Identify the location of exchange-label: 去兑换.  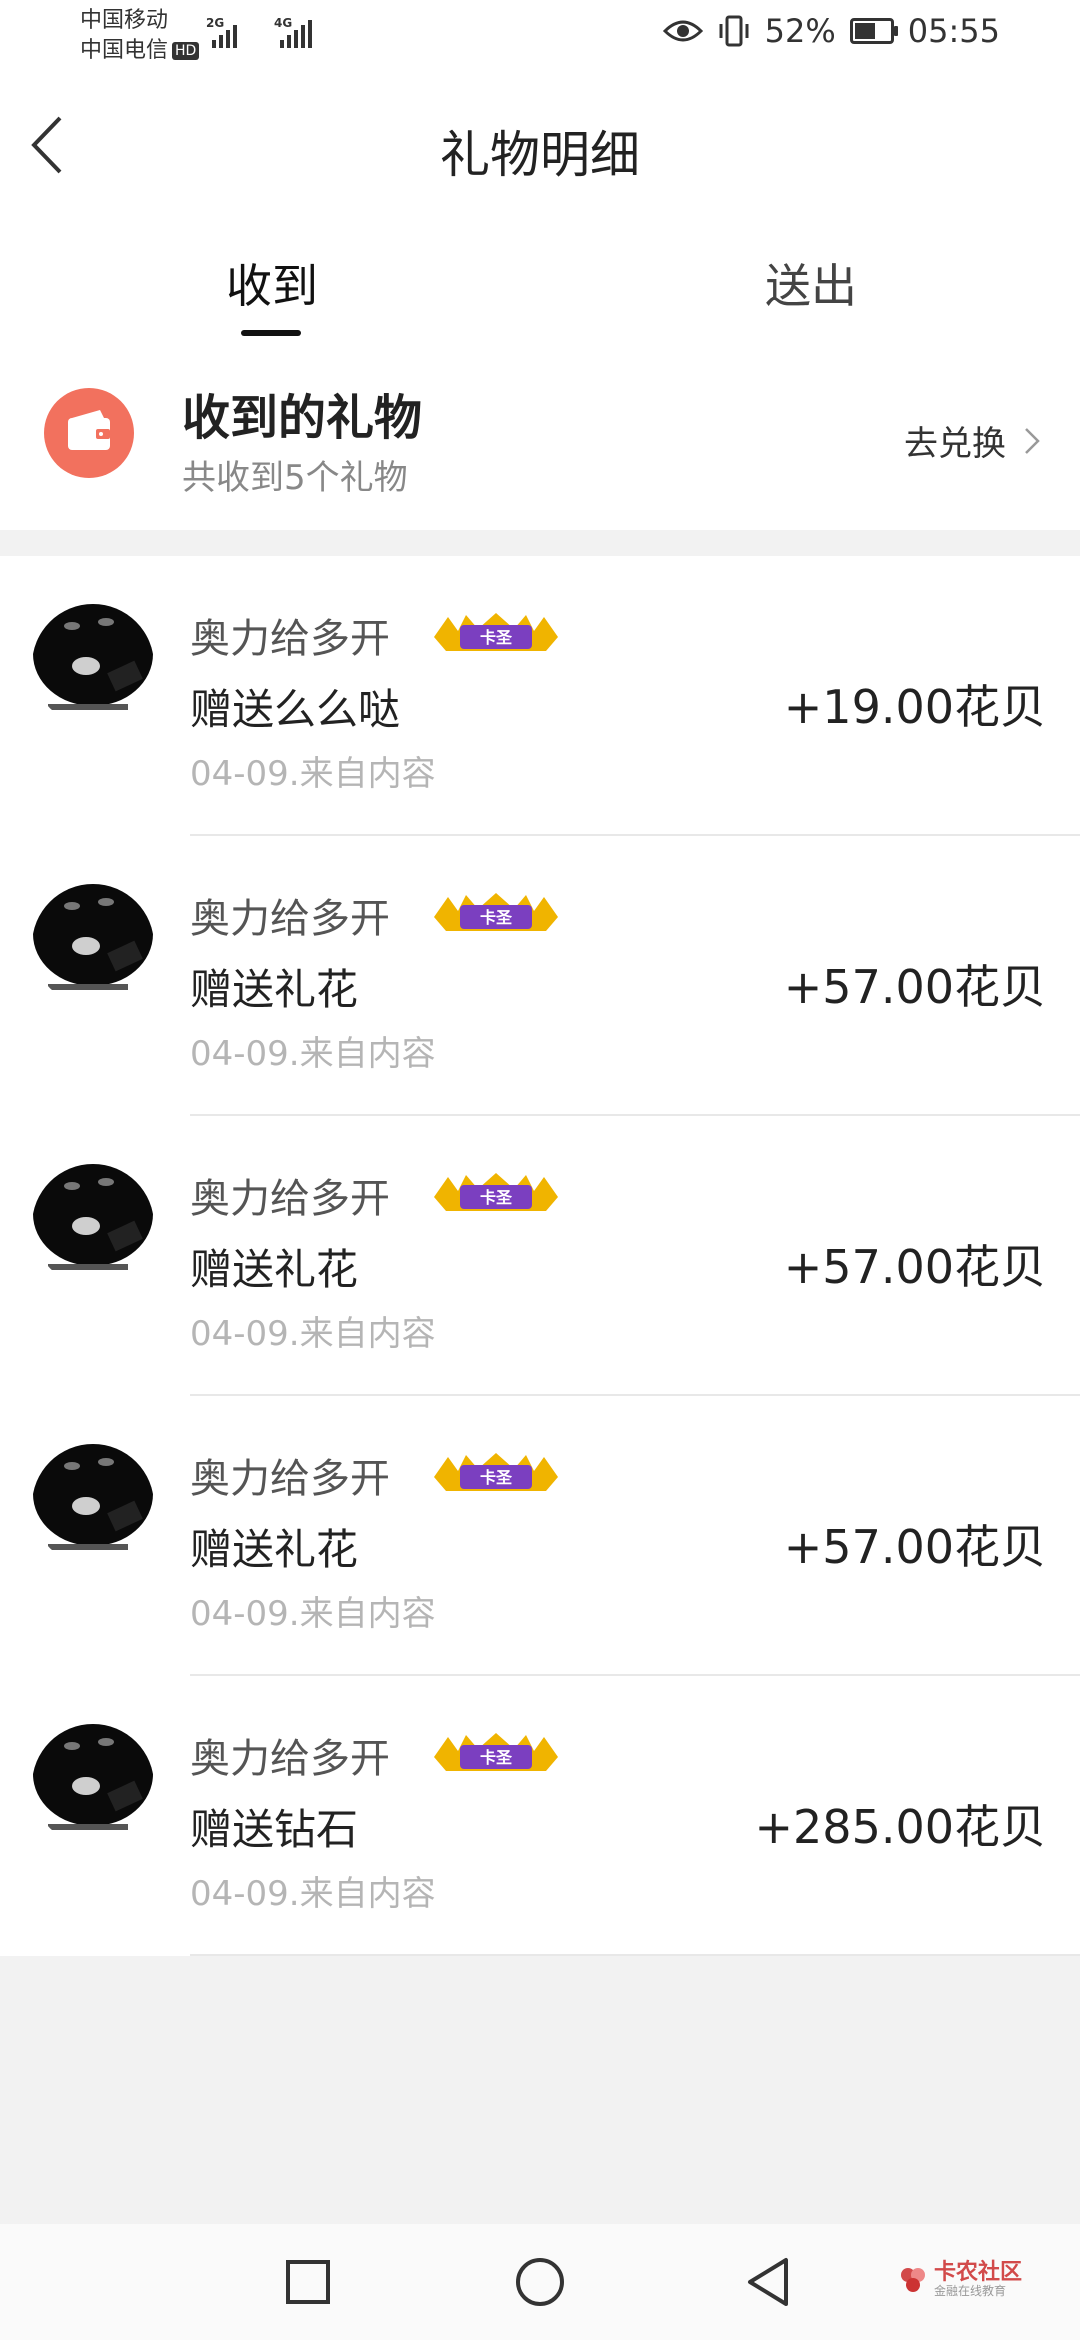
(955, 444).